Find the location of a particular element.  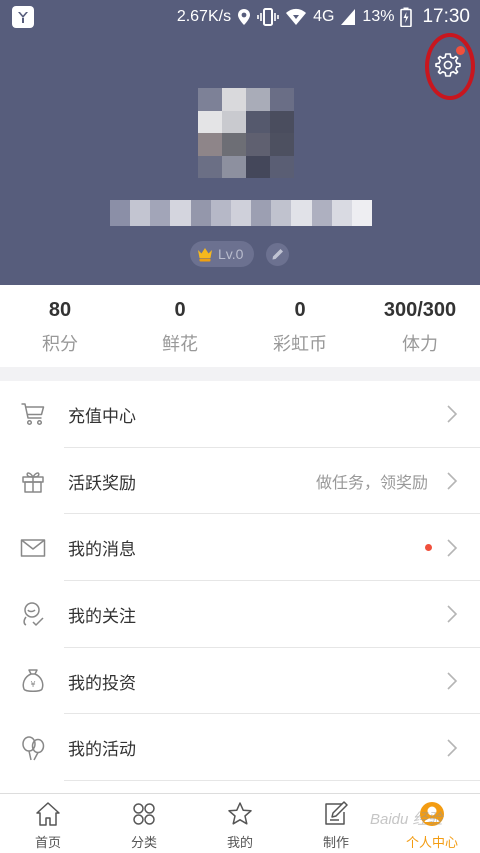

level-badge: Lv.0 is located at coordinates (222, 254).